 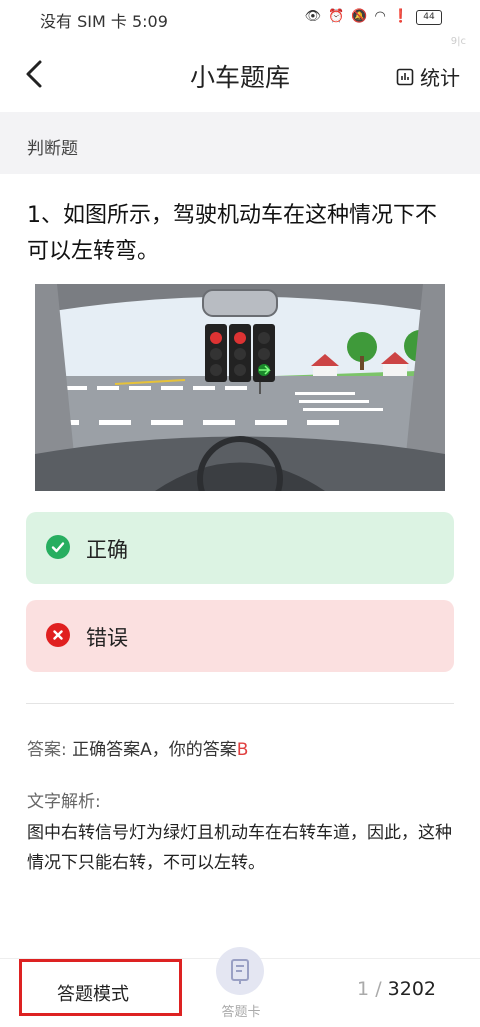 I want to click on user-answer: B, so click(x=242, y=750).